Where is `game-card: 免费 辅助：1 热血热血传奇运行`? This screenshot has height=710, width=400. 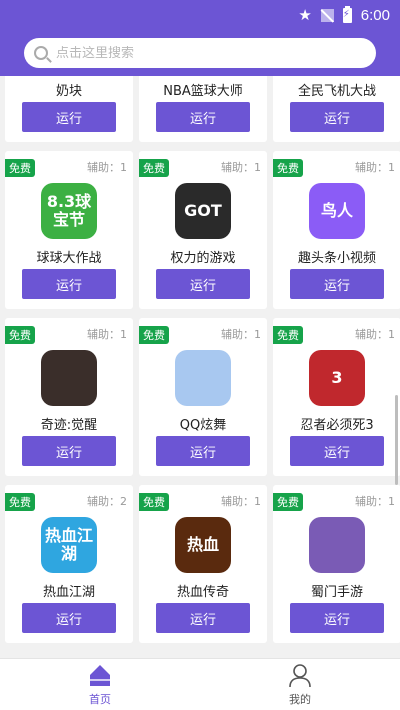
game-card: 免费 辅助：1 热血热血传奇运行 is located at coordinates (203, 564).